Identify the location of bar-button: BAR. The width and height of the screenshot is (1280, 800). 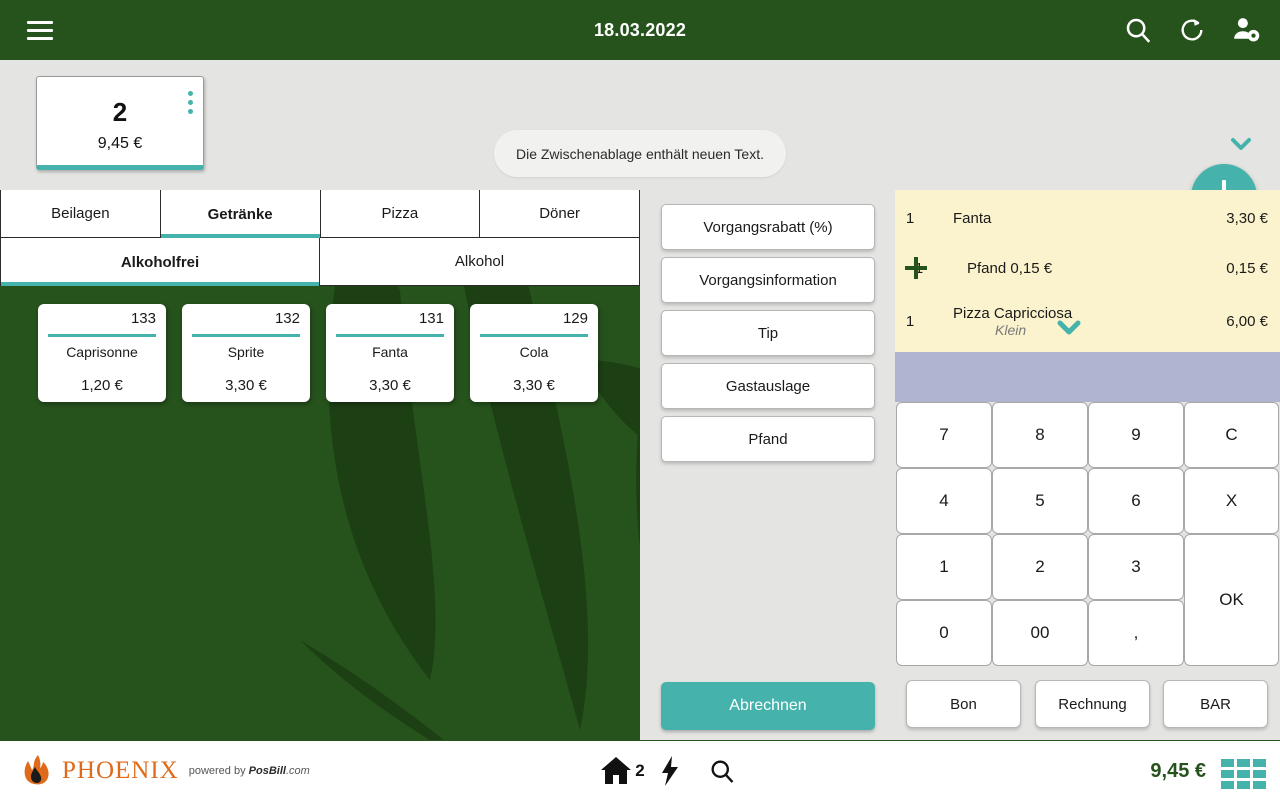
(1215, 704).